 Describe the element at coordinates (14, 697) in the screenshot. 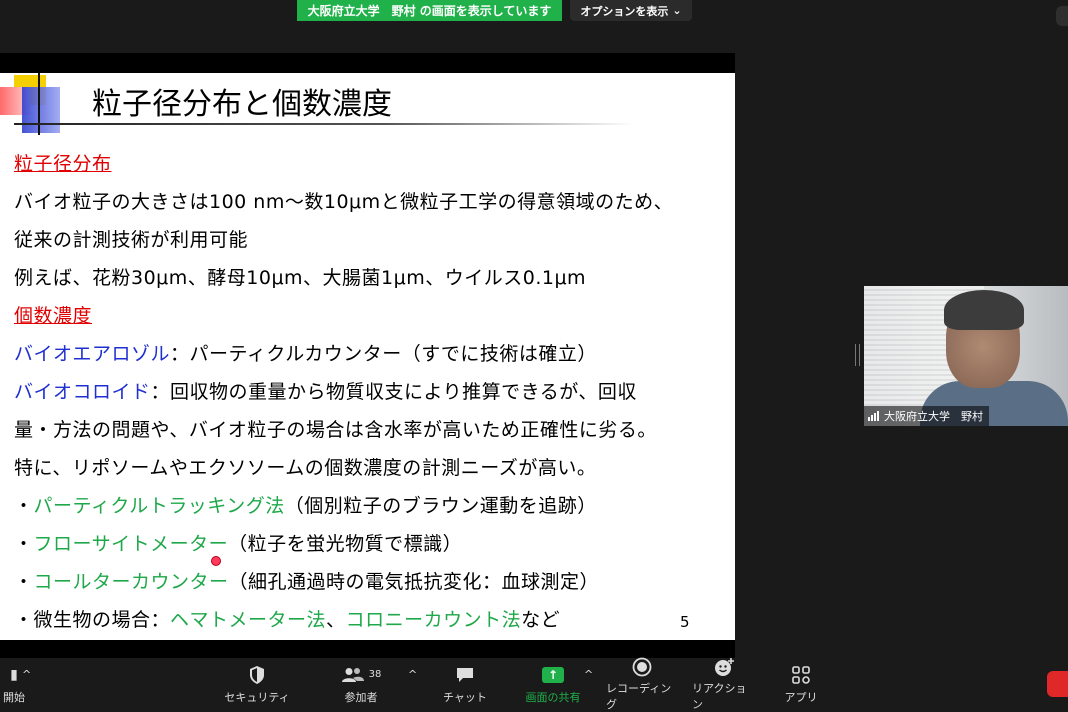

I see `start-label: 開始` at that location.